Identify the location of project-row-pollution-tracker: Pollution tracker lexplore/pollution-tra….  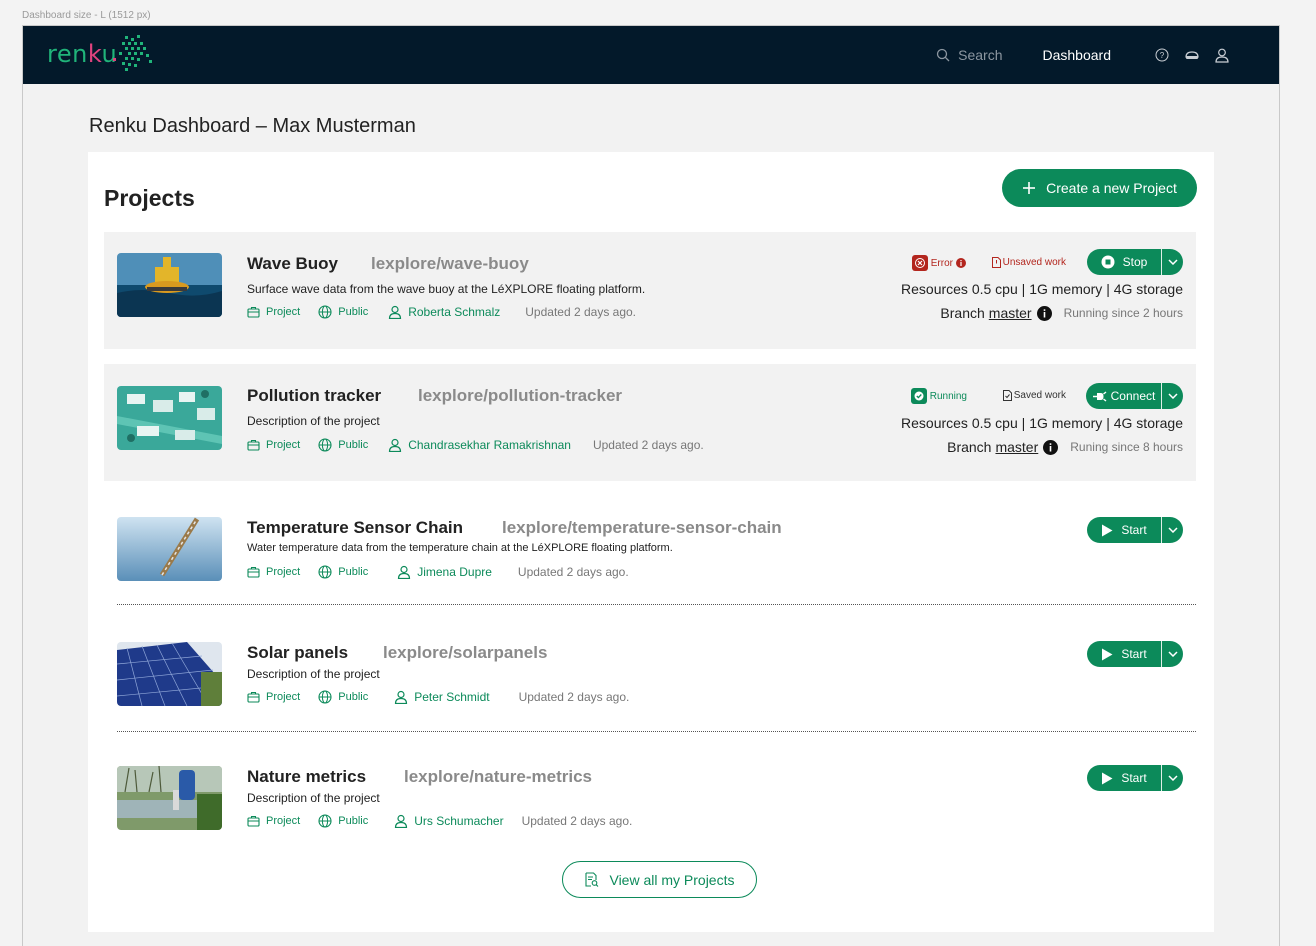
(650, 422).